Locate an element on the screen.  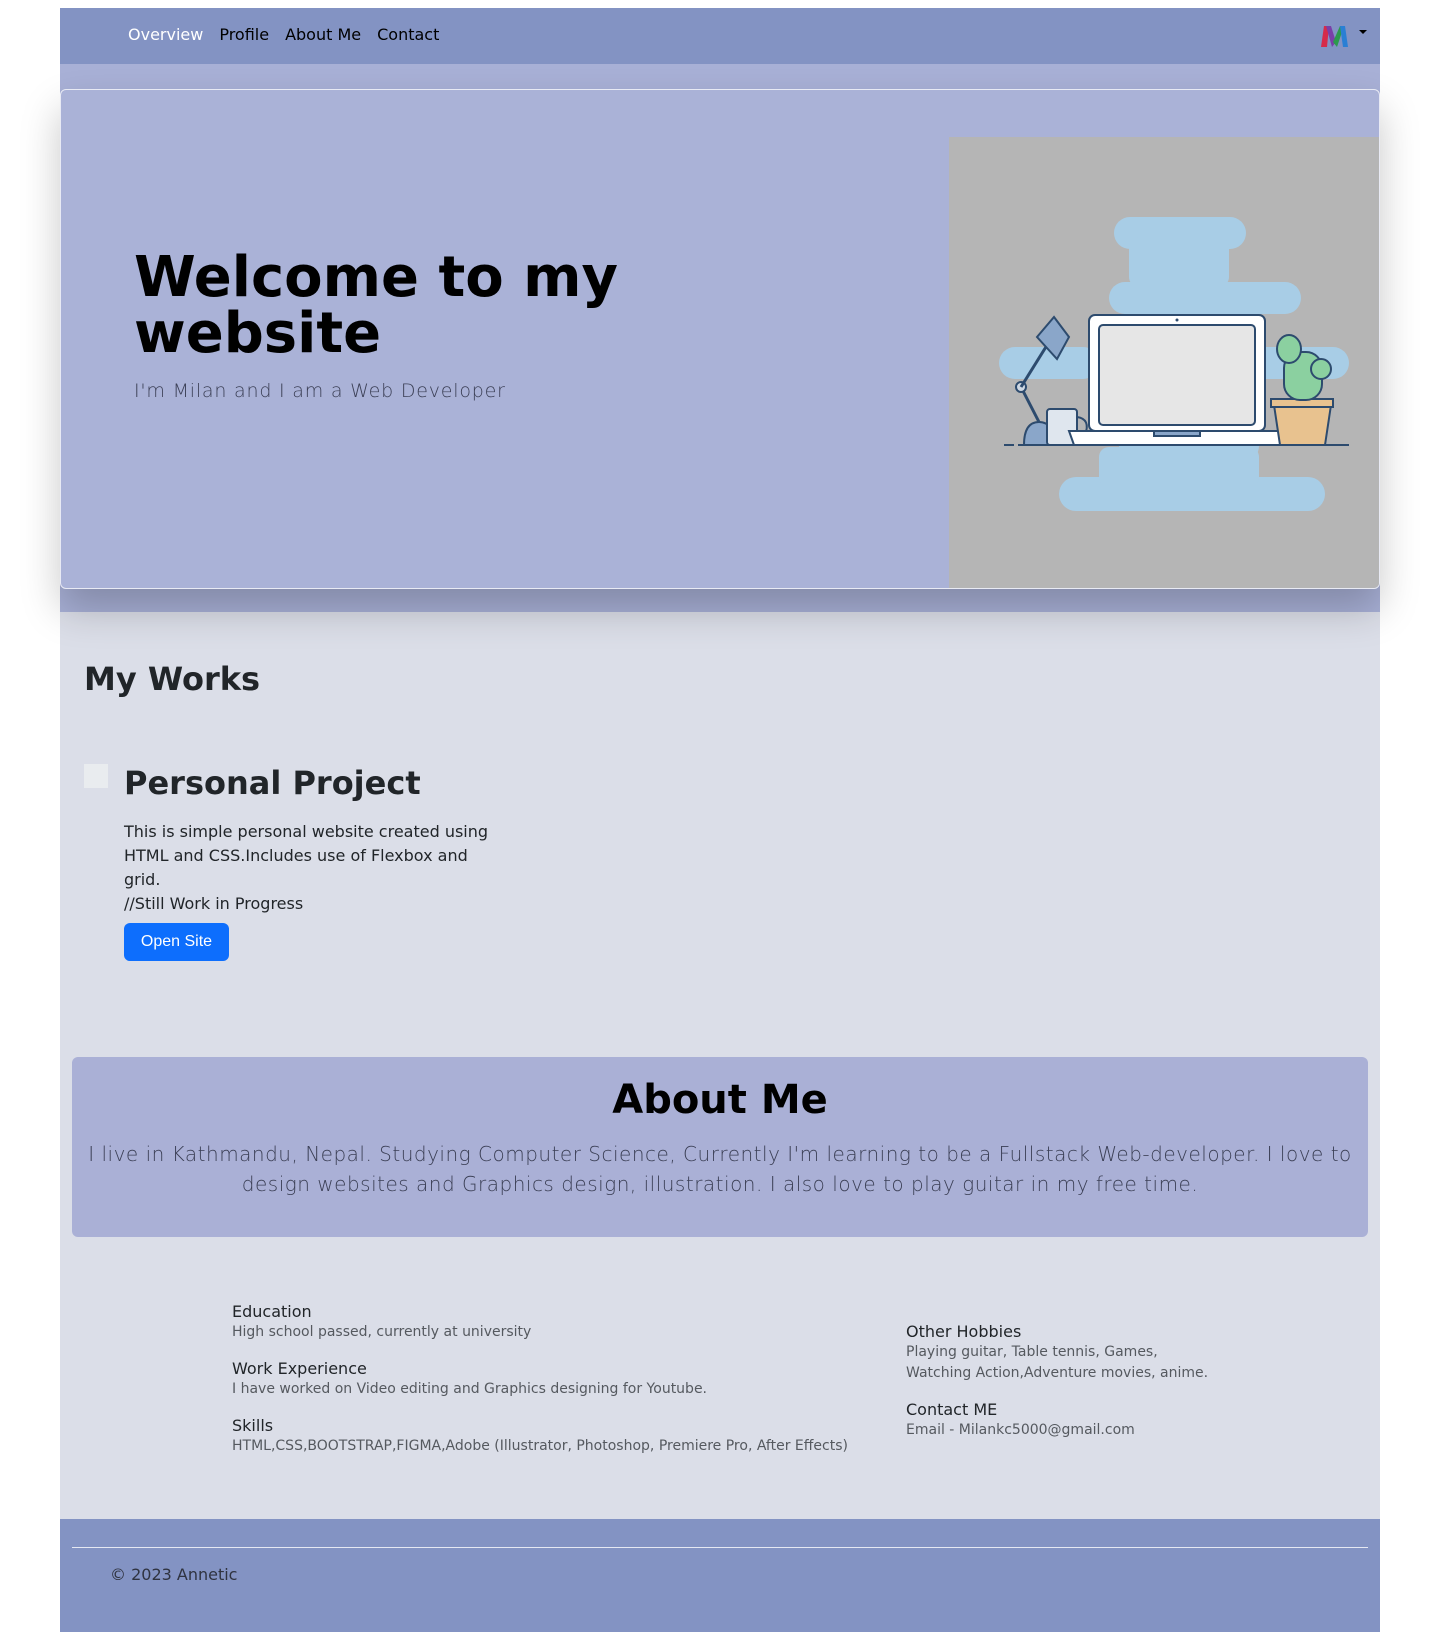
nav-links: Overview Profile About Me Contact is located at coordinates (283, 34).